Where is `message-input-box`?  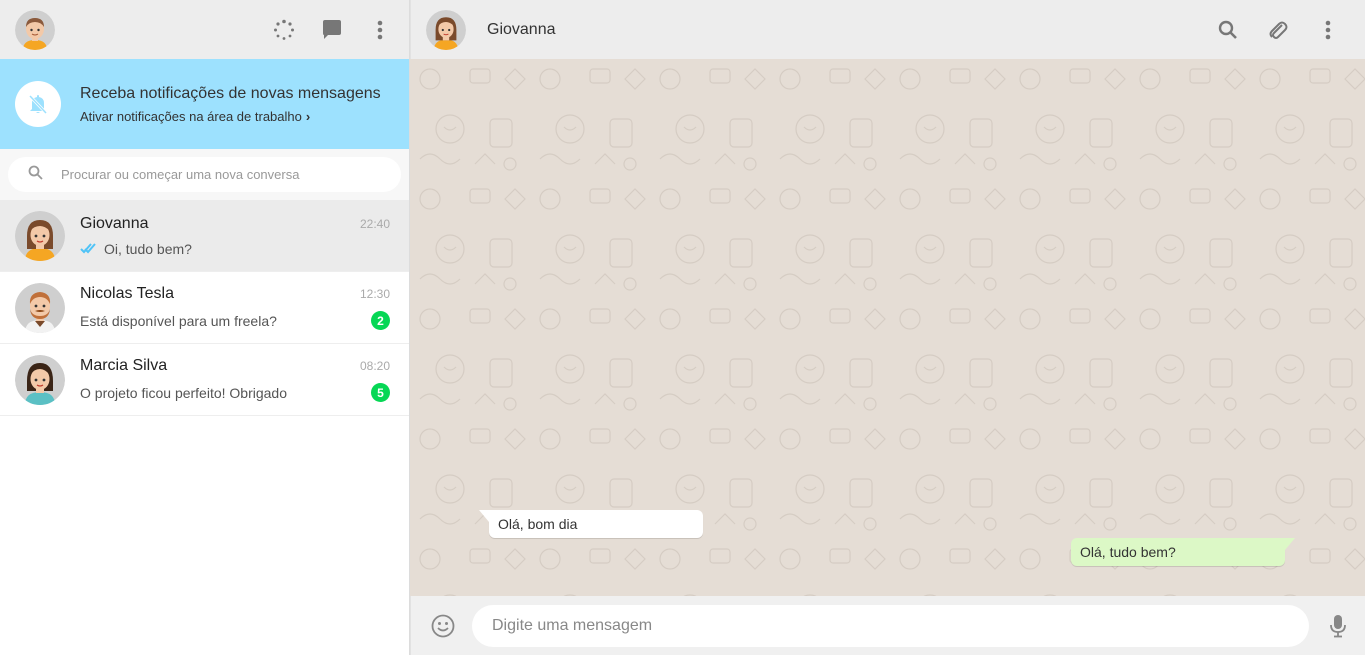
message-input-box is located at coordinates (890, 625).